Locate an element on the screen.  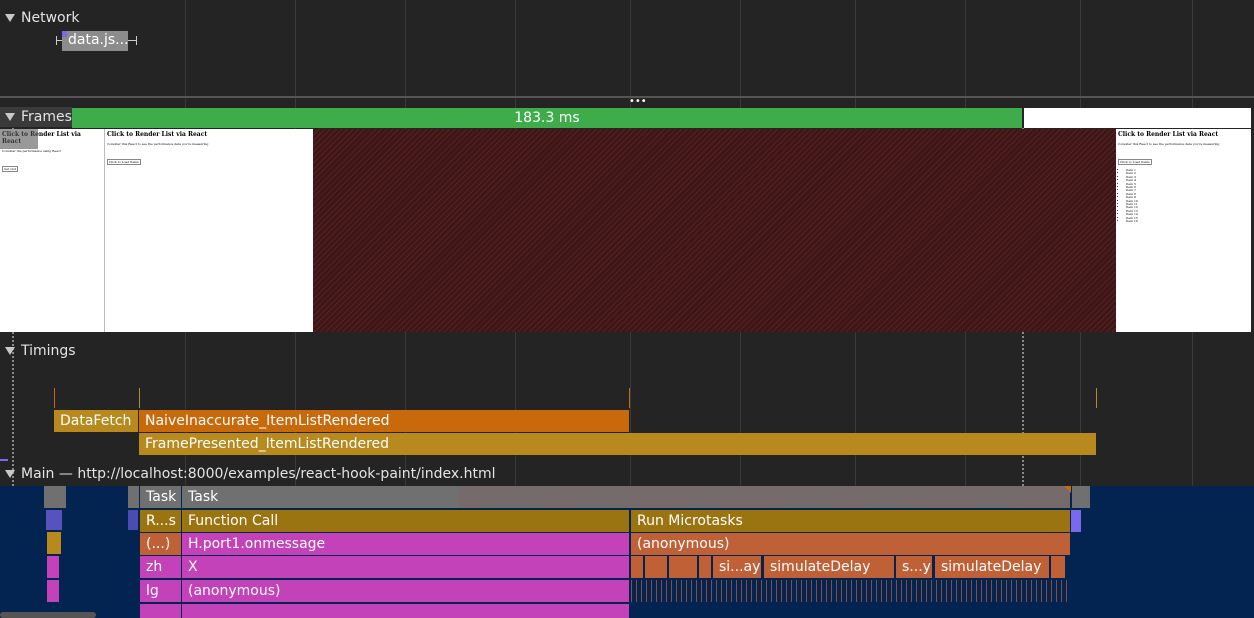
timings-label: Timings is located at coordinates (48, 351).